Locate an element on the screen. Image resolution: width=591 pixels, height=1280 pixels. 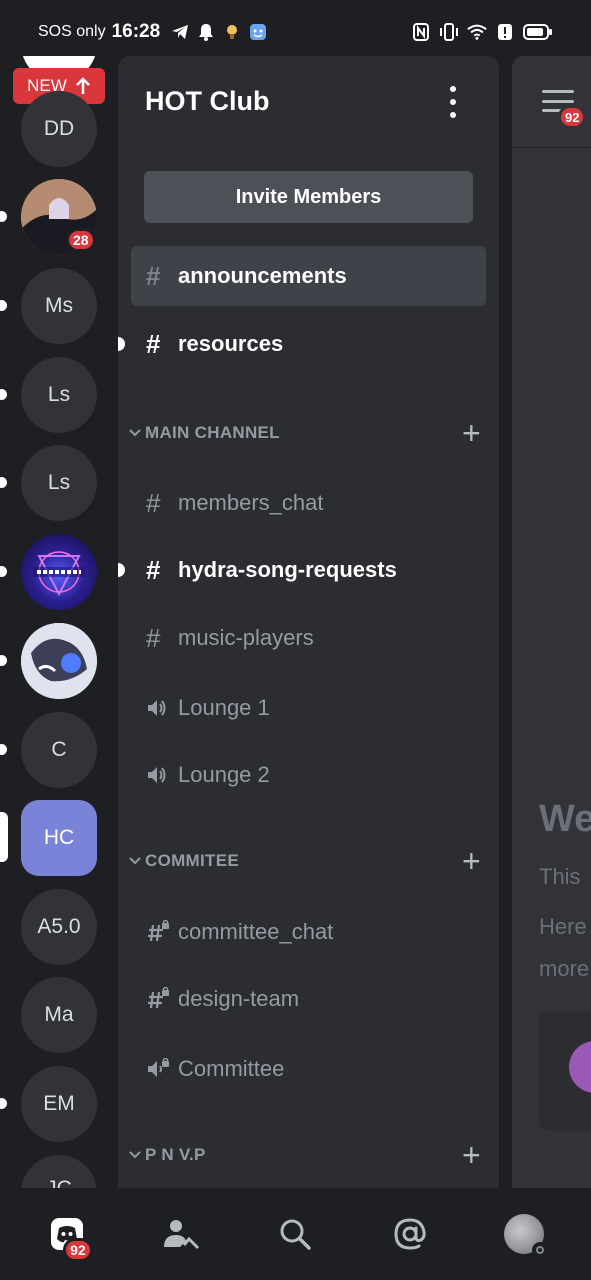
voice-channel-committee: Committee is located at coordinates (308, 1069).